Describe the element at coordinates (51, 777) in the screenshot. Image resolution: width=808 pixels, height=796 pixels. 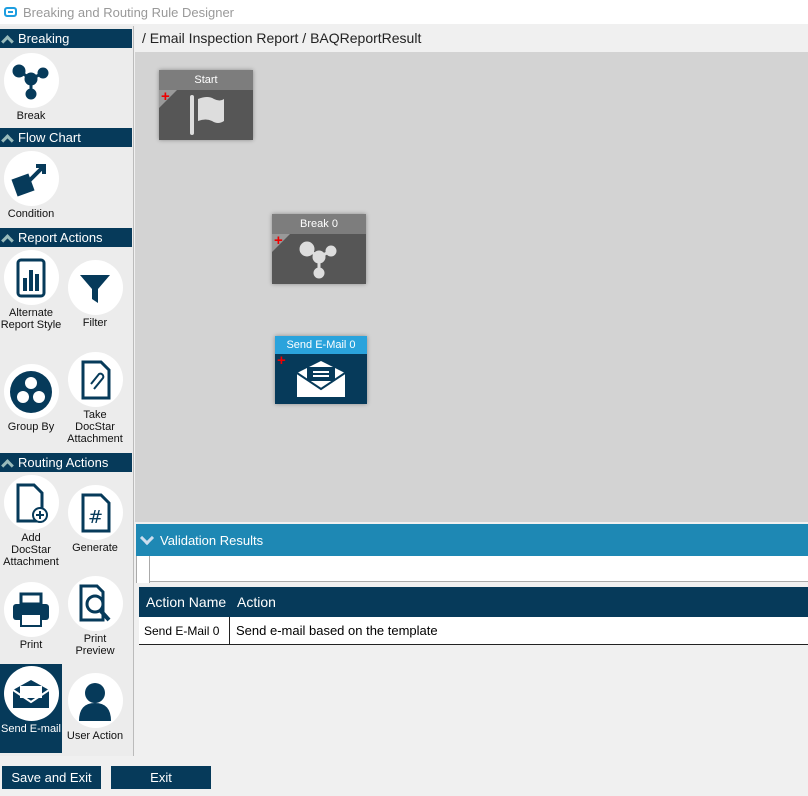
I see `save-and-exit-button: Save and Exit` at that location.